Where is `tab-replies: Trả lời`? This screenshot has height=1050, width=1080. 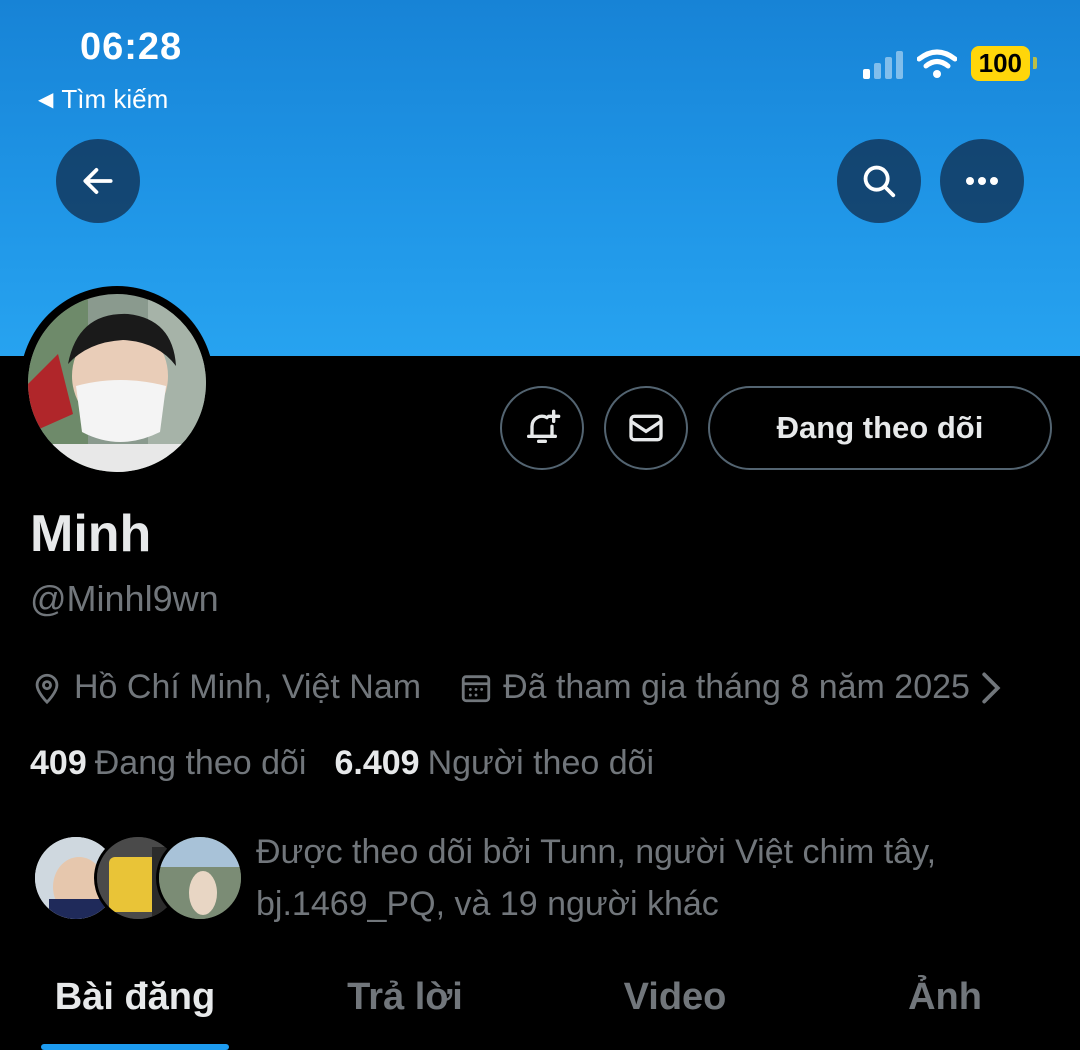 tab-replies: Trả lời is located at coordinates (405, 1004).